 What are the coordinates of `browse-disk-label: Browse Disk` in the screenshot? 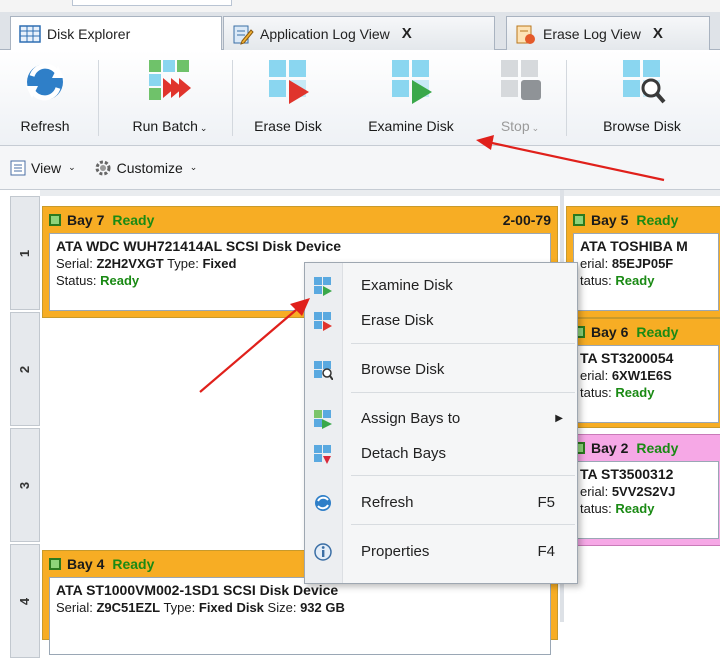 It's located at (642, 126).